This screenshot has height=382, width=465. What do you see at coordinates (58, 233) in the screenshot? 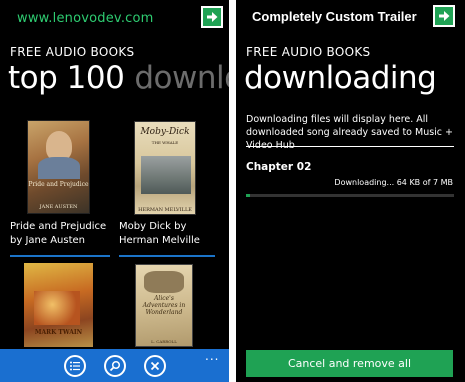
I see `book-caption: Pride and Prejudice by Jane Austen` at bounding box center [58, 233].